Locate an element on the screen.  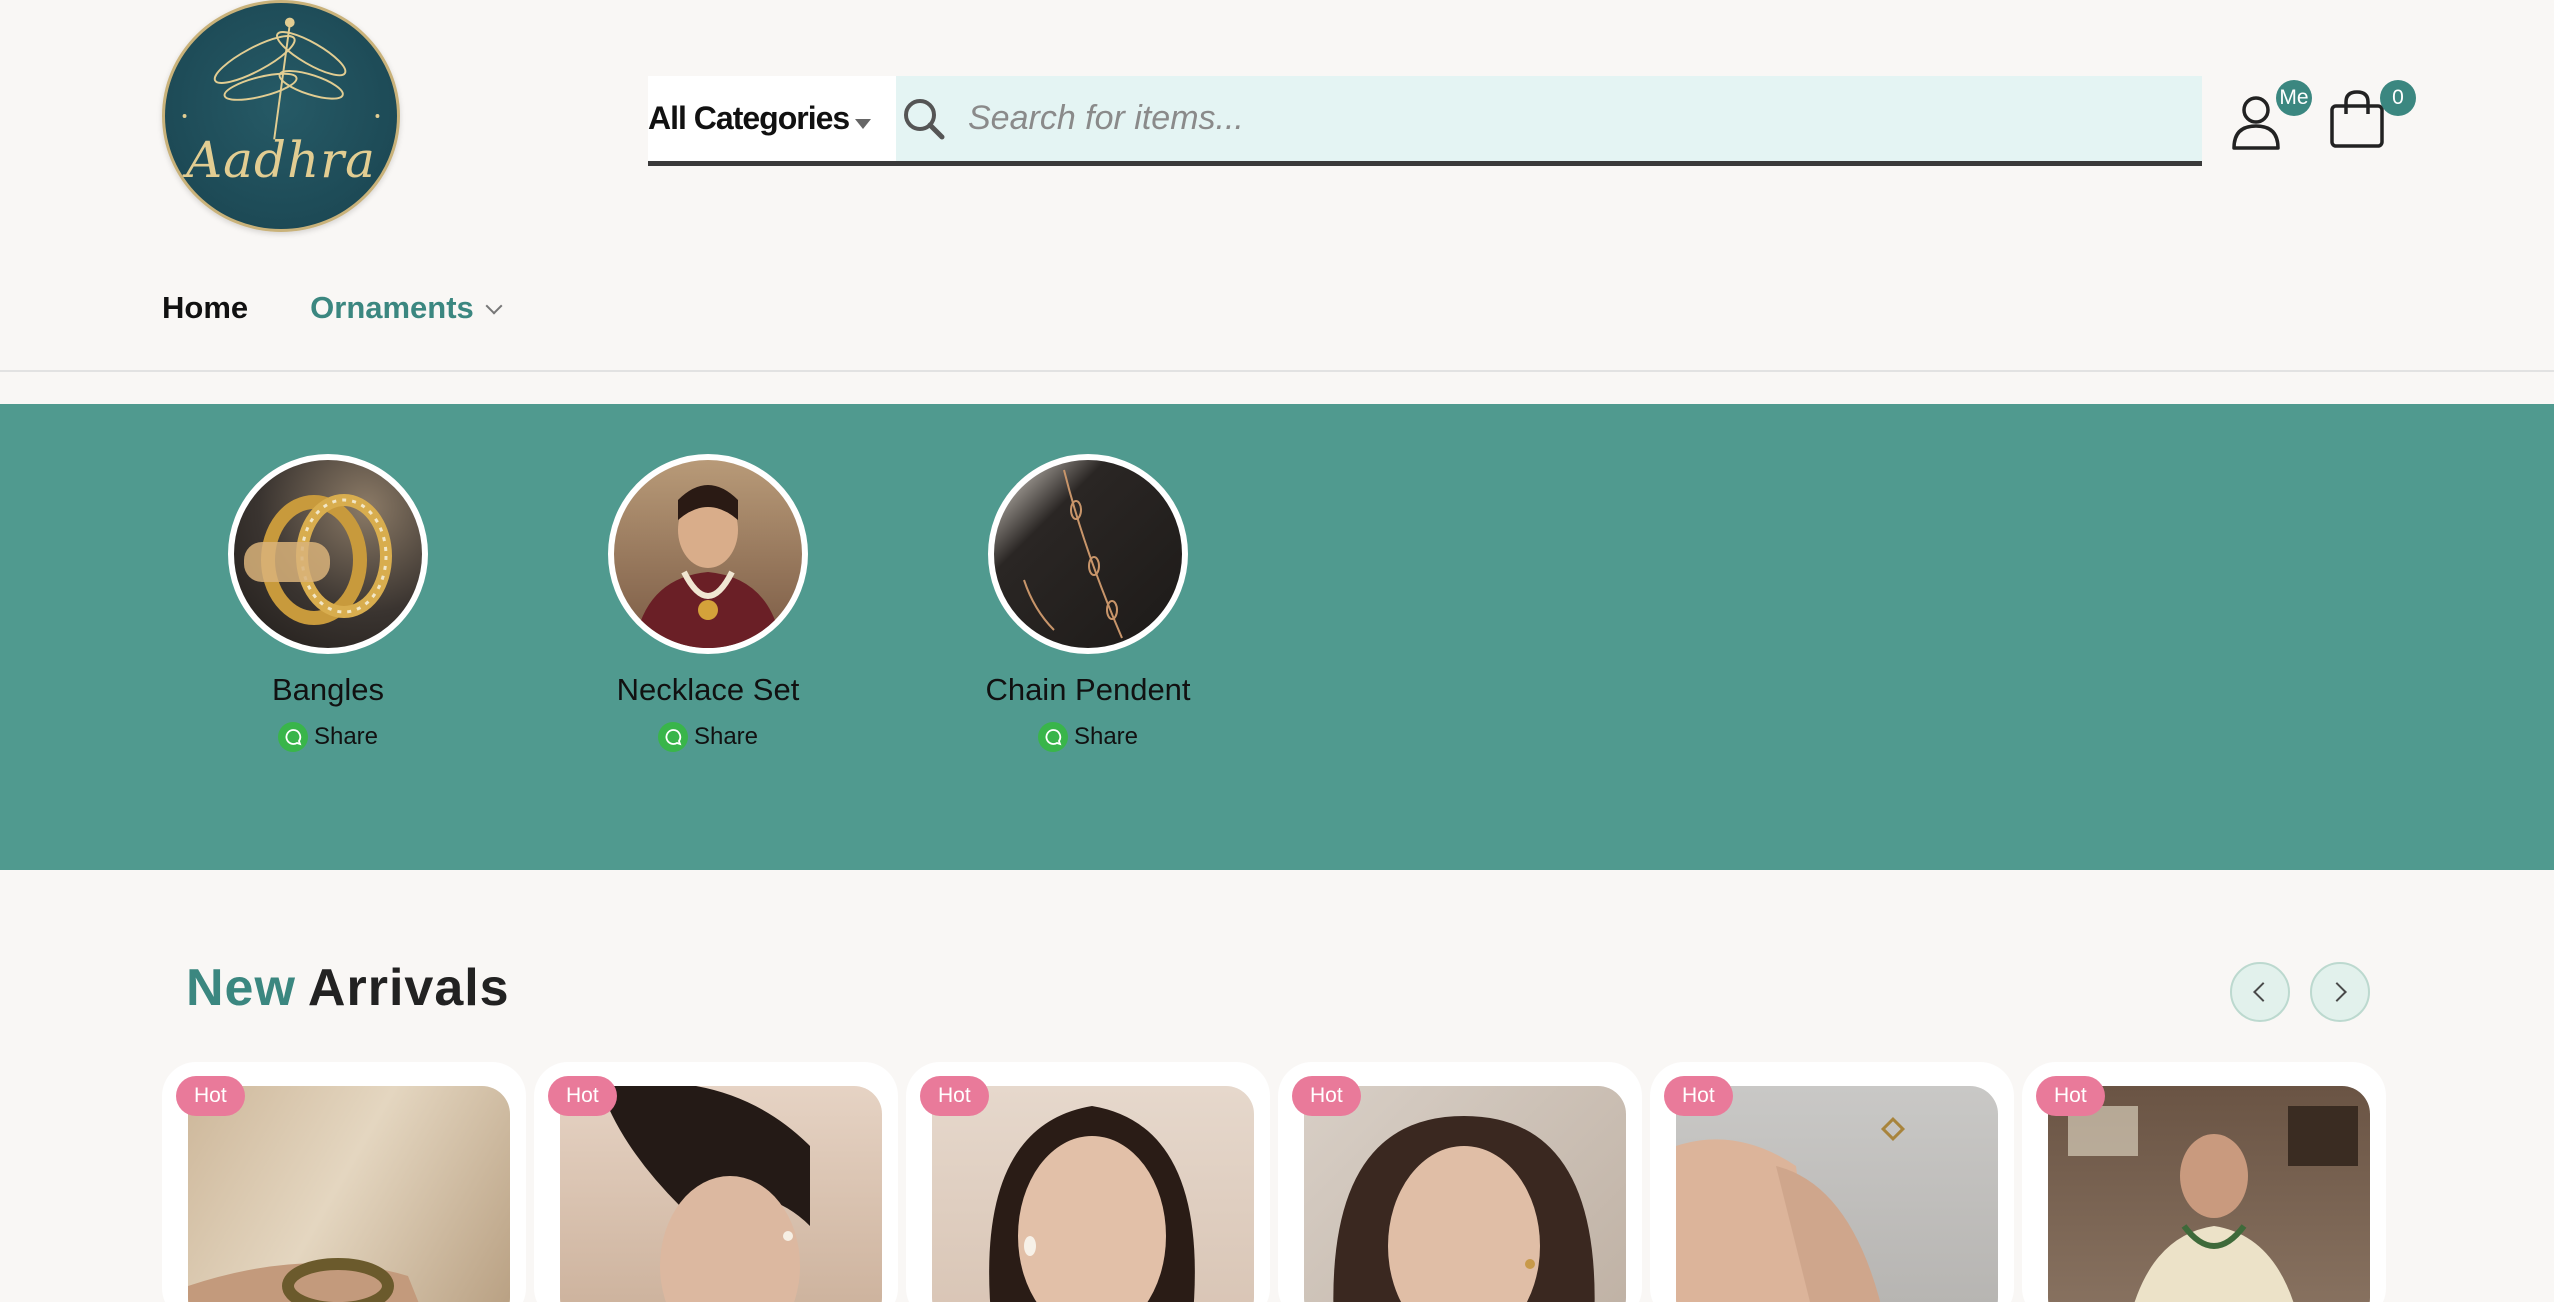
category-image-necklace-set is located at coordinates (708, 554).